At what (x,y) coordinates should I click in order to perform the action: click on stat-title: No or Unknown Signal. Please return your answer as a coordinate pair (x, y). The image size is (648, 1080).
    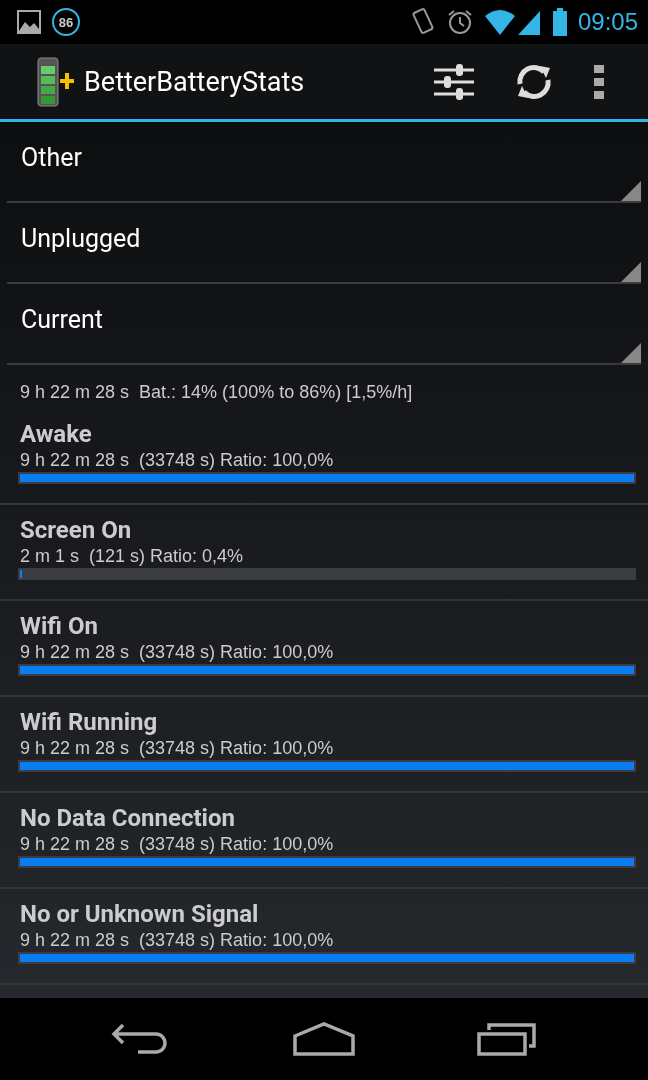
    Looking at the image, I should click on (140, 914).